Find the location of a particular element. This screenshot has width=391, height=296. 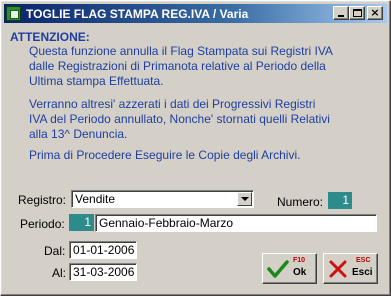

warning-heading: ATTENZIONE: is located at coordinates (50, 37).